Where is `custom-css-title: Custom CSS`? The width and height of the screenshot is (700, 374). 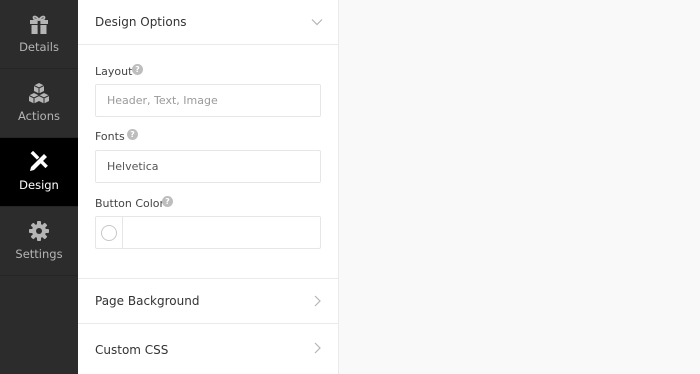 custom-css-title: Custom CSS is located at coordinates (132, 350).